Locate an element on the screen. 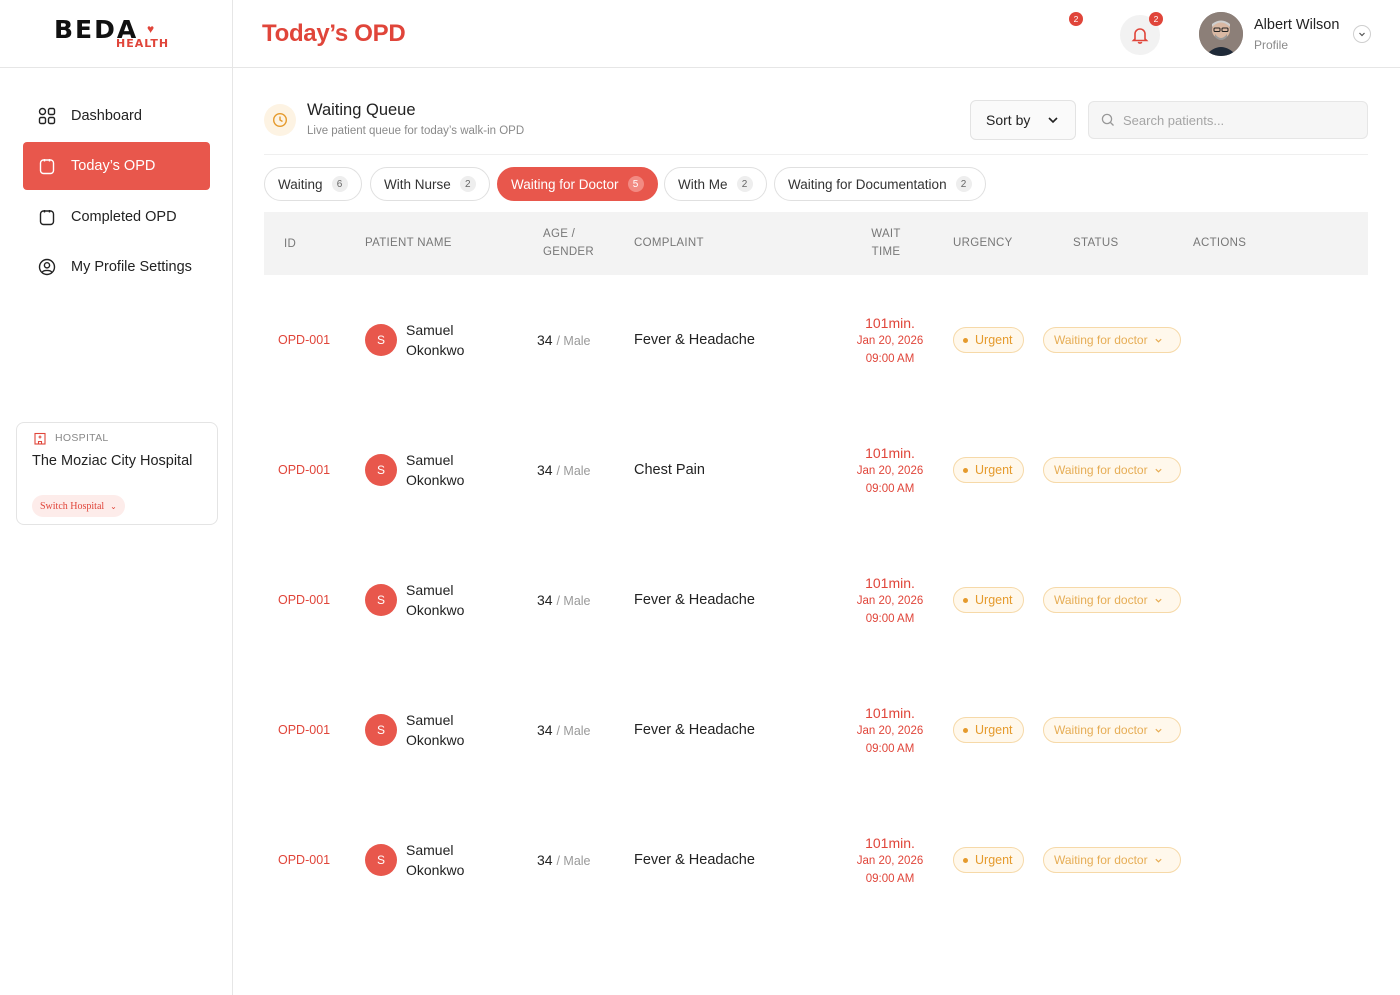 The image size is (1400, 995). user-circle-icon is located at coordinates (47, 267).